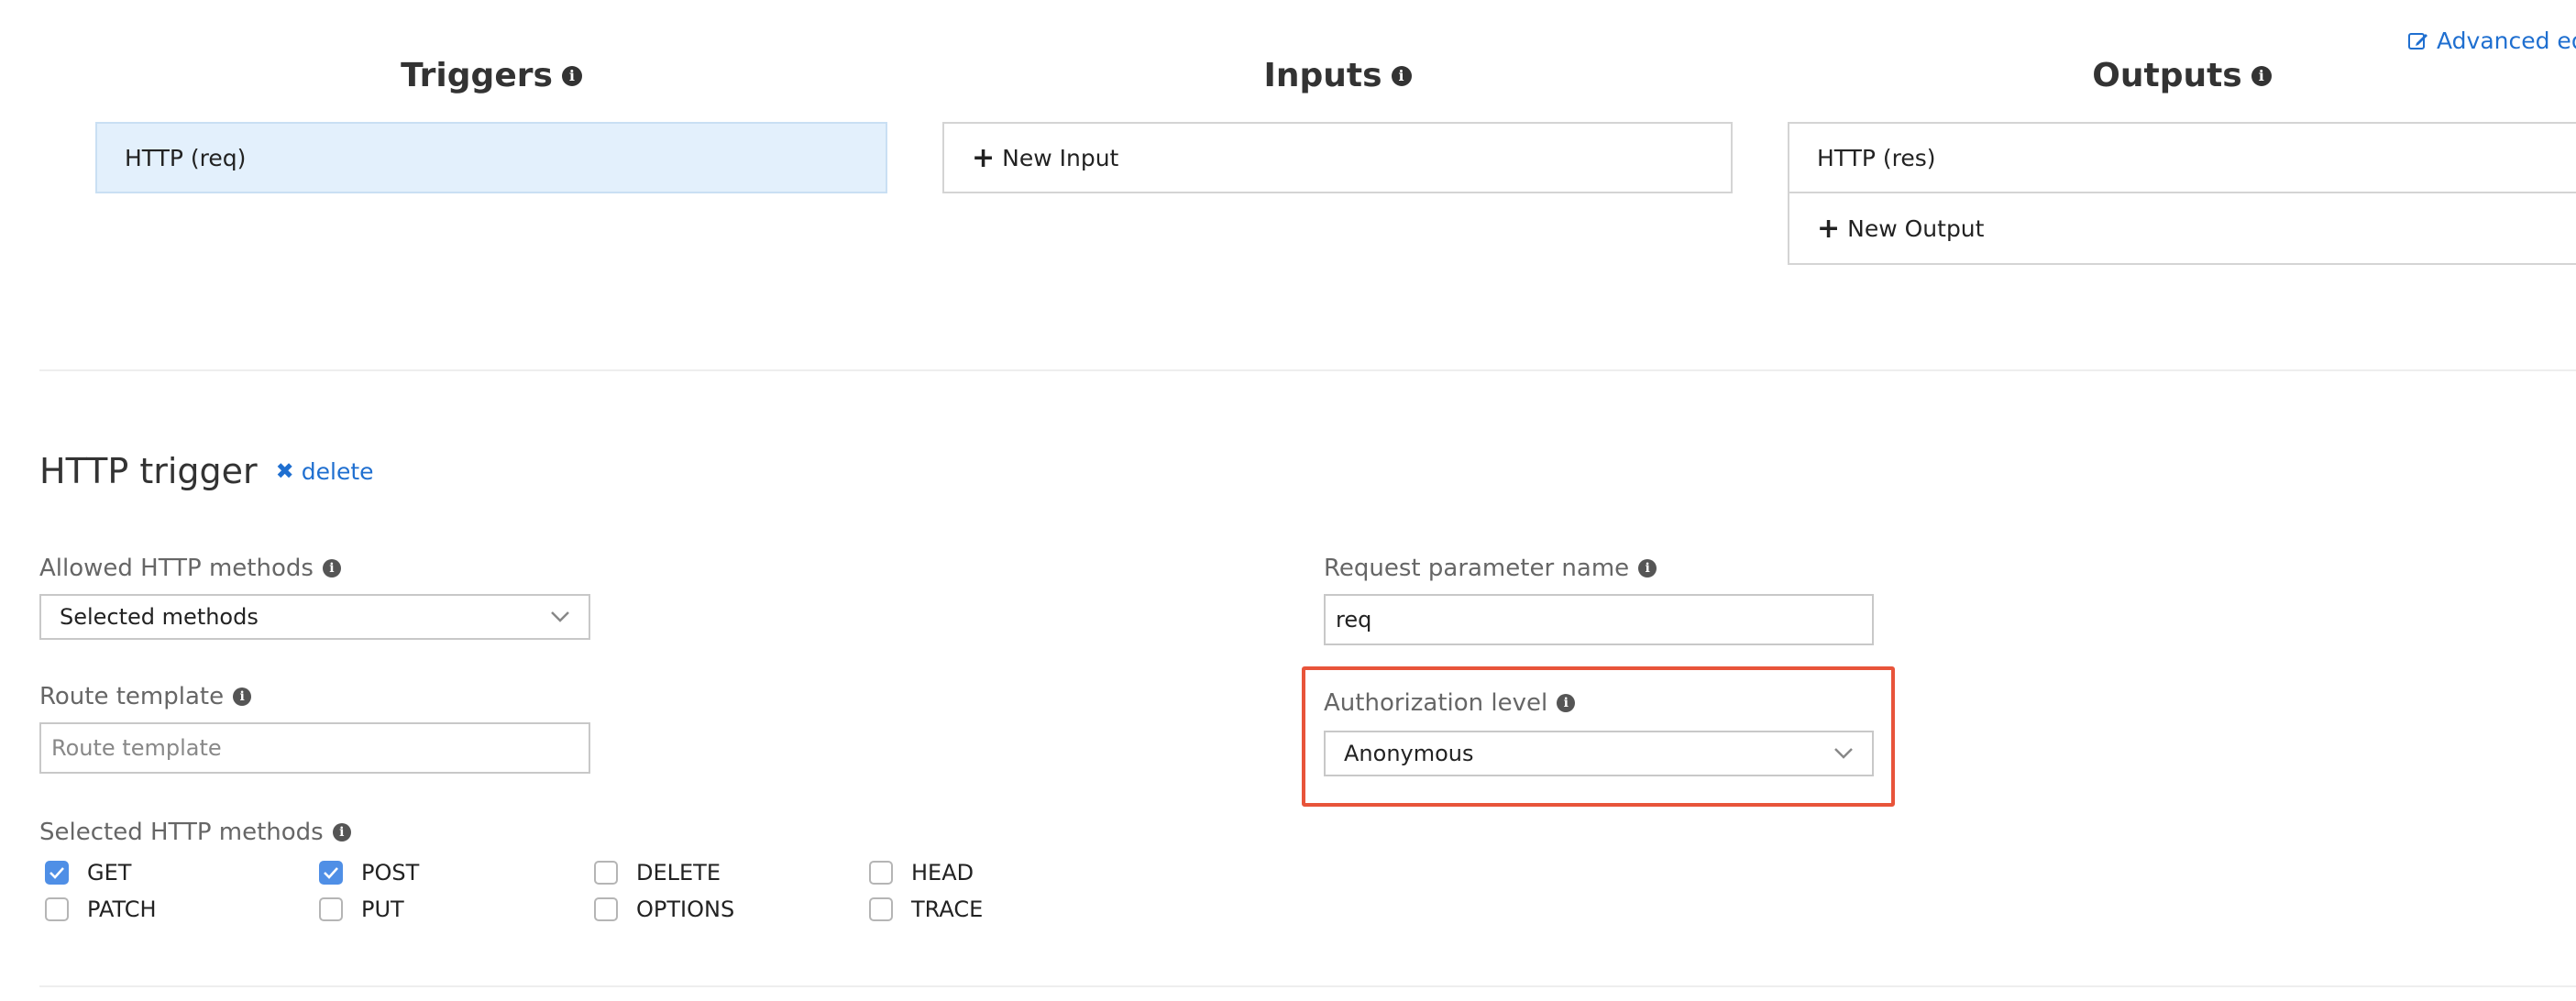 The image size is (2576, 1001). I want to click on allowed-methods-value: Selected methods, so click(159, 617).